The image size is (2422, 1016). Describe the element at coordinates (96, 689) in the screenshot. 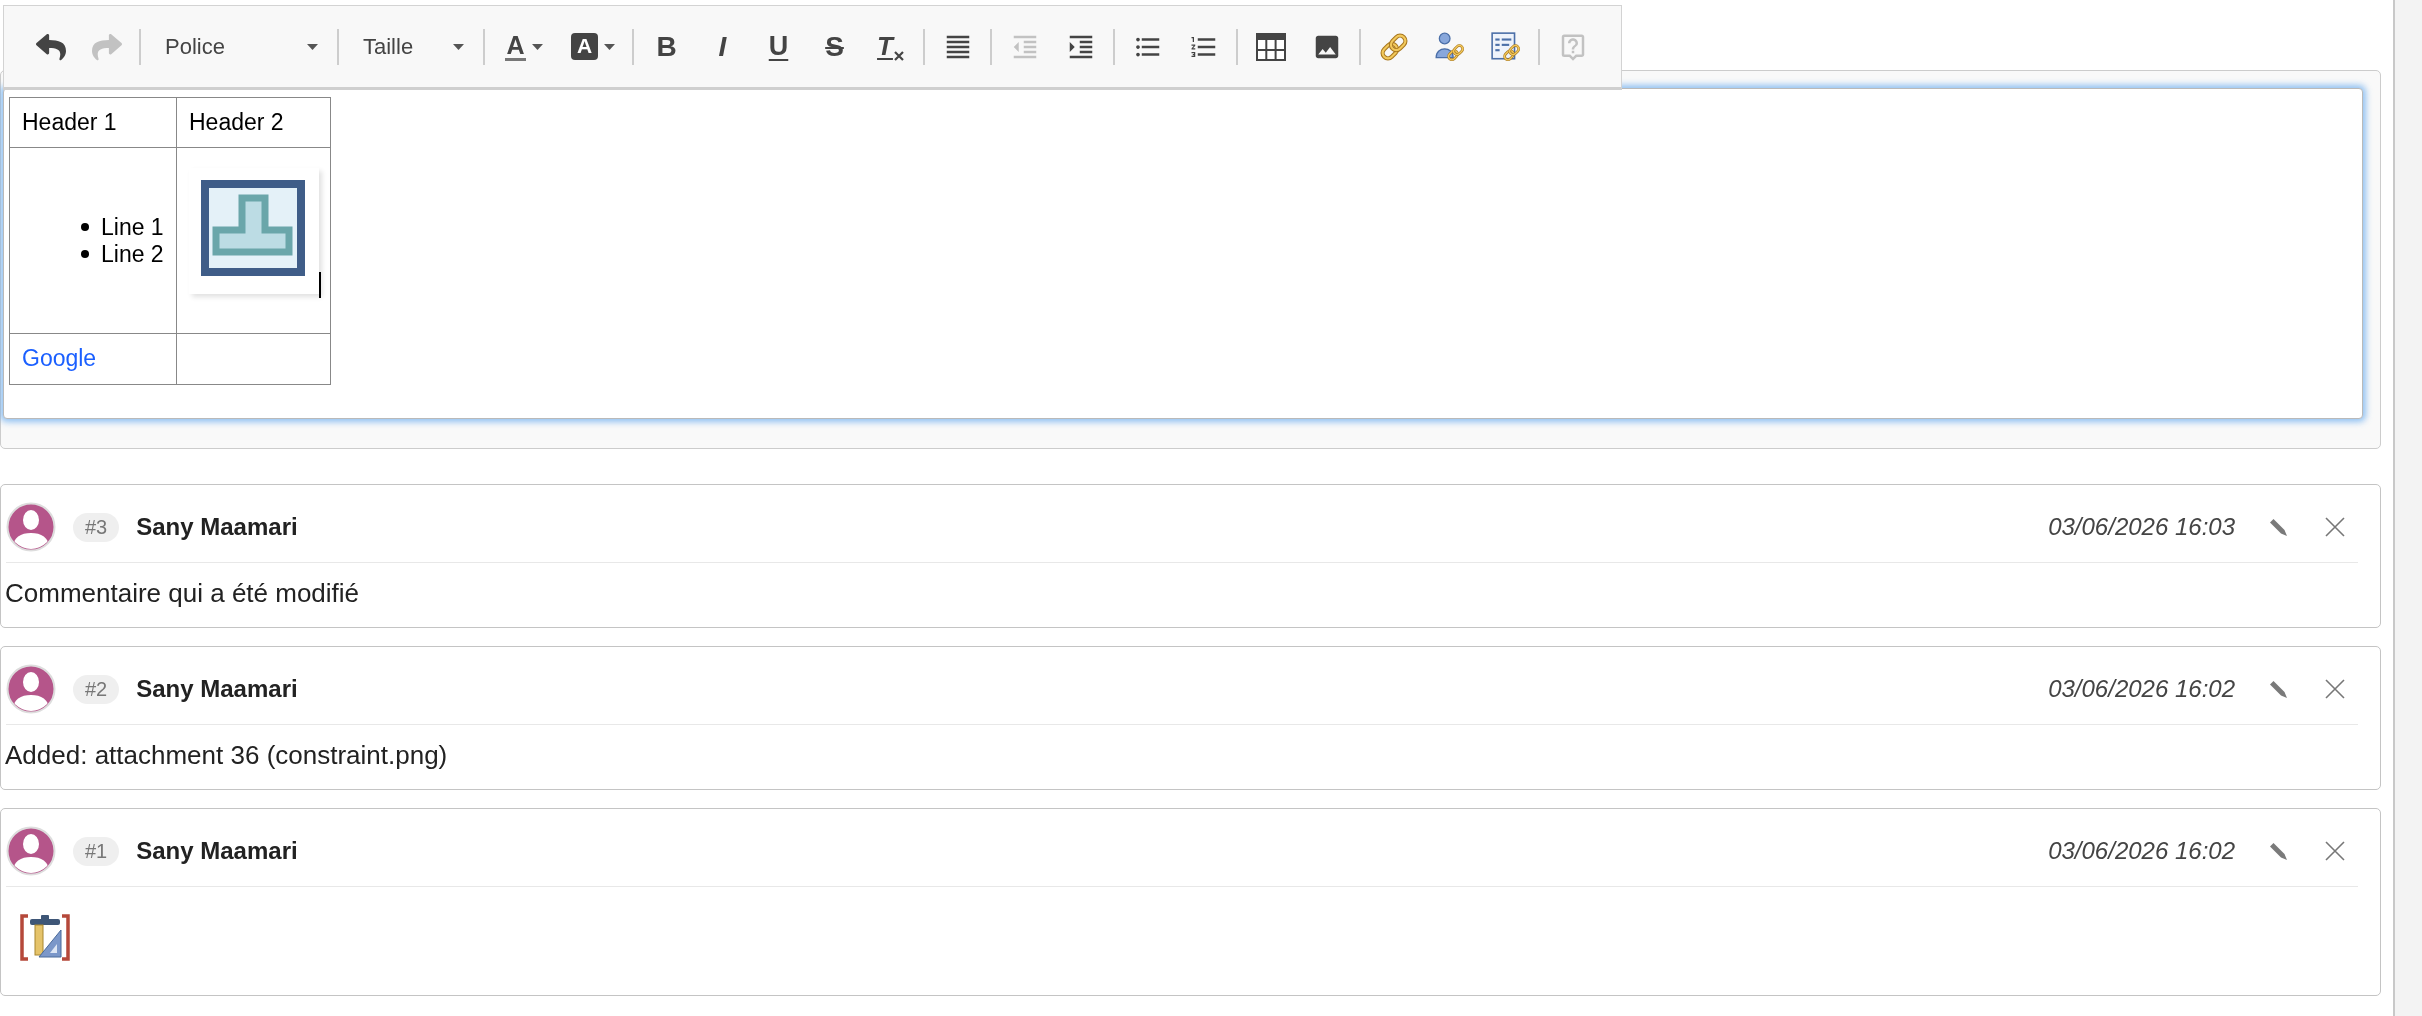

I see `comment-number: #2` at that location.